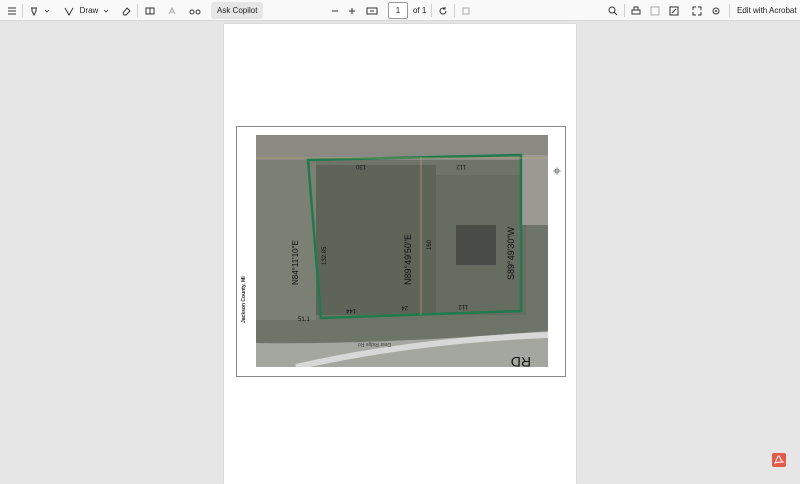 The width and height of the screenshot is (800, 484). I want to click on draw-icon, so click(69, 10).